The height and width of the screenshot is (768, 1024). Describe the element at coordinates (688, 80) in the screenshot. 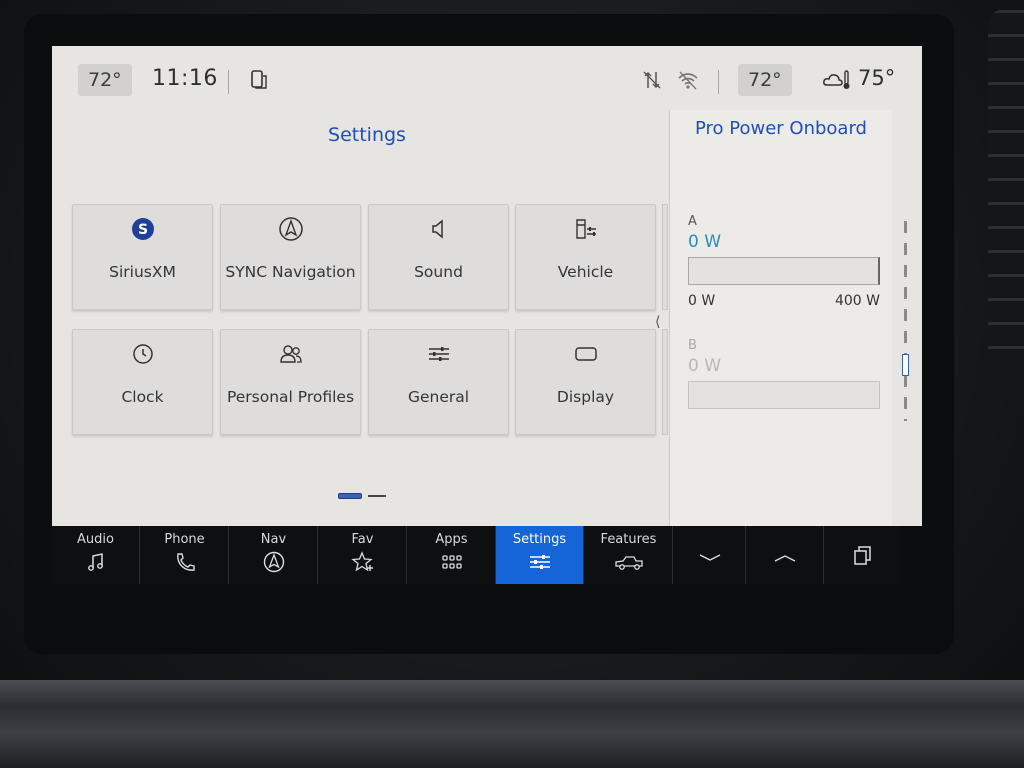

I see `wifi-icon` at that location.